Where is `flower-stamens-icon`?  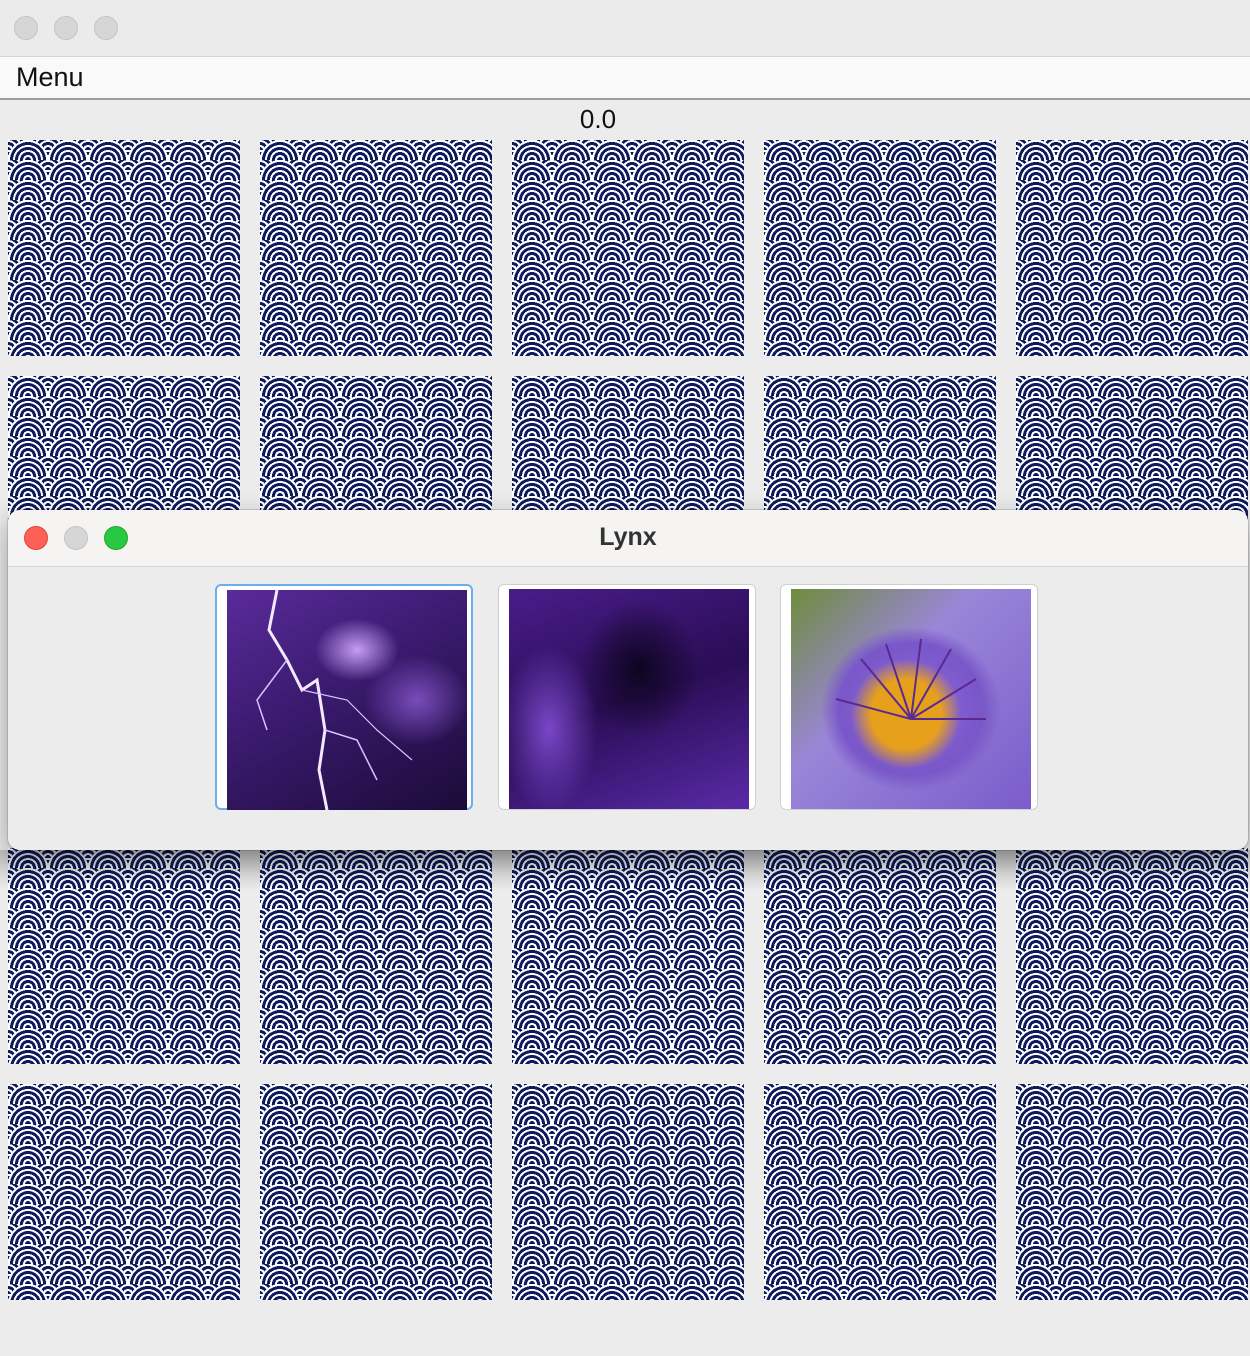 flower-stamens-icon is located at coordinates (910, 679).